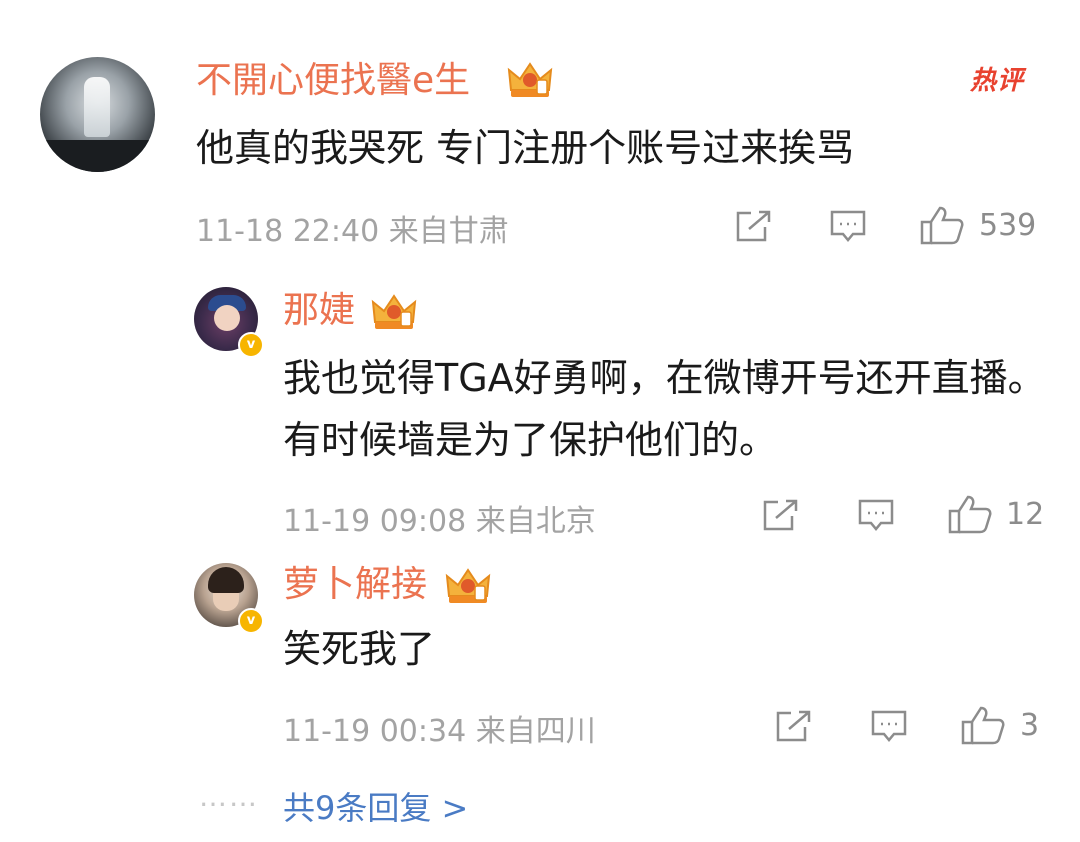 The image size is (1080, 842). I want to click on reply-meta: 11-19 09:08 来自北京, so click(439, 521).